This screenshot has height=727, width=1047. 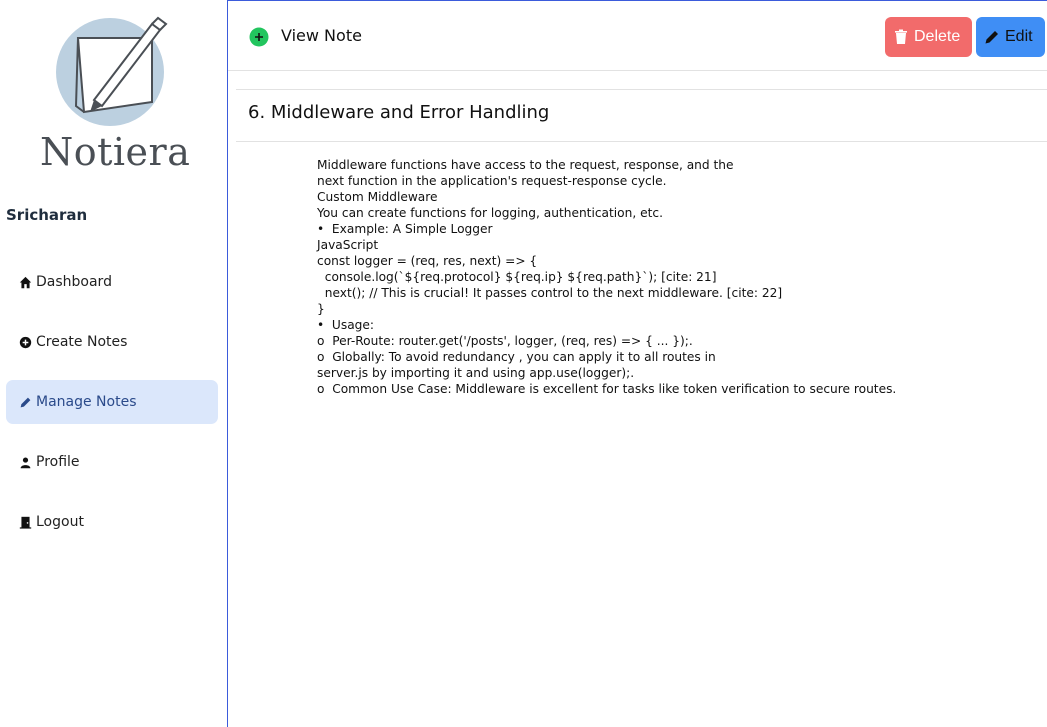 I want to click on app-logo: Notiera, so click(x=115, y=94).